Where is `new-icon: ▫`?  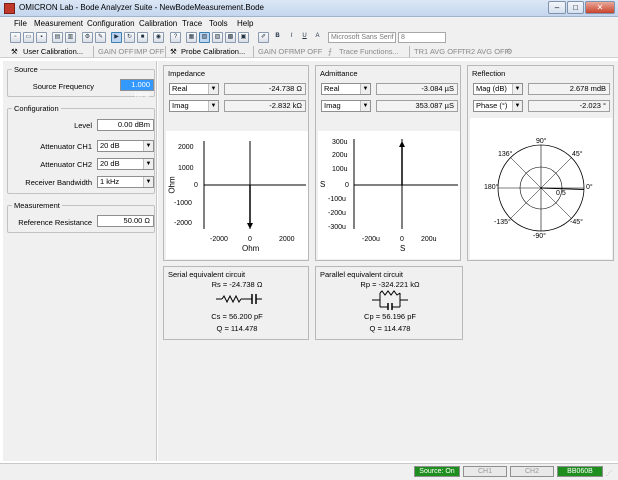 new-icon: ▫ is located at coordinates (15, 37).